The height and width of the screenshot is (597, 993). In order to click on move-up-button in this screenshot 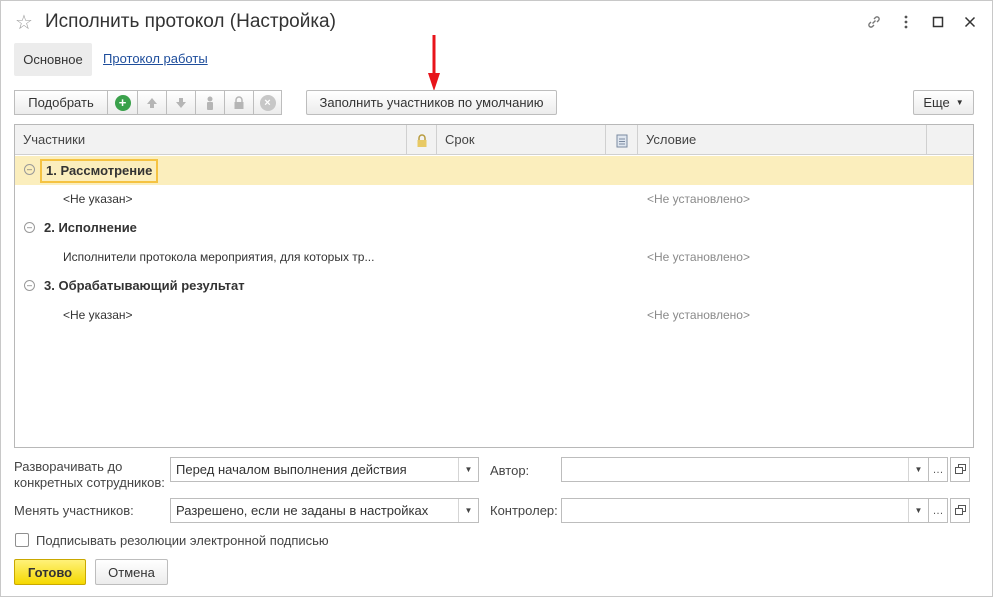, I will do `click(151, 102)`.